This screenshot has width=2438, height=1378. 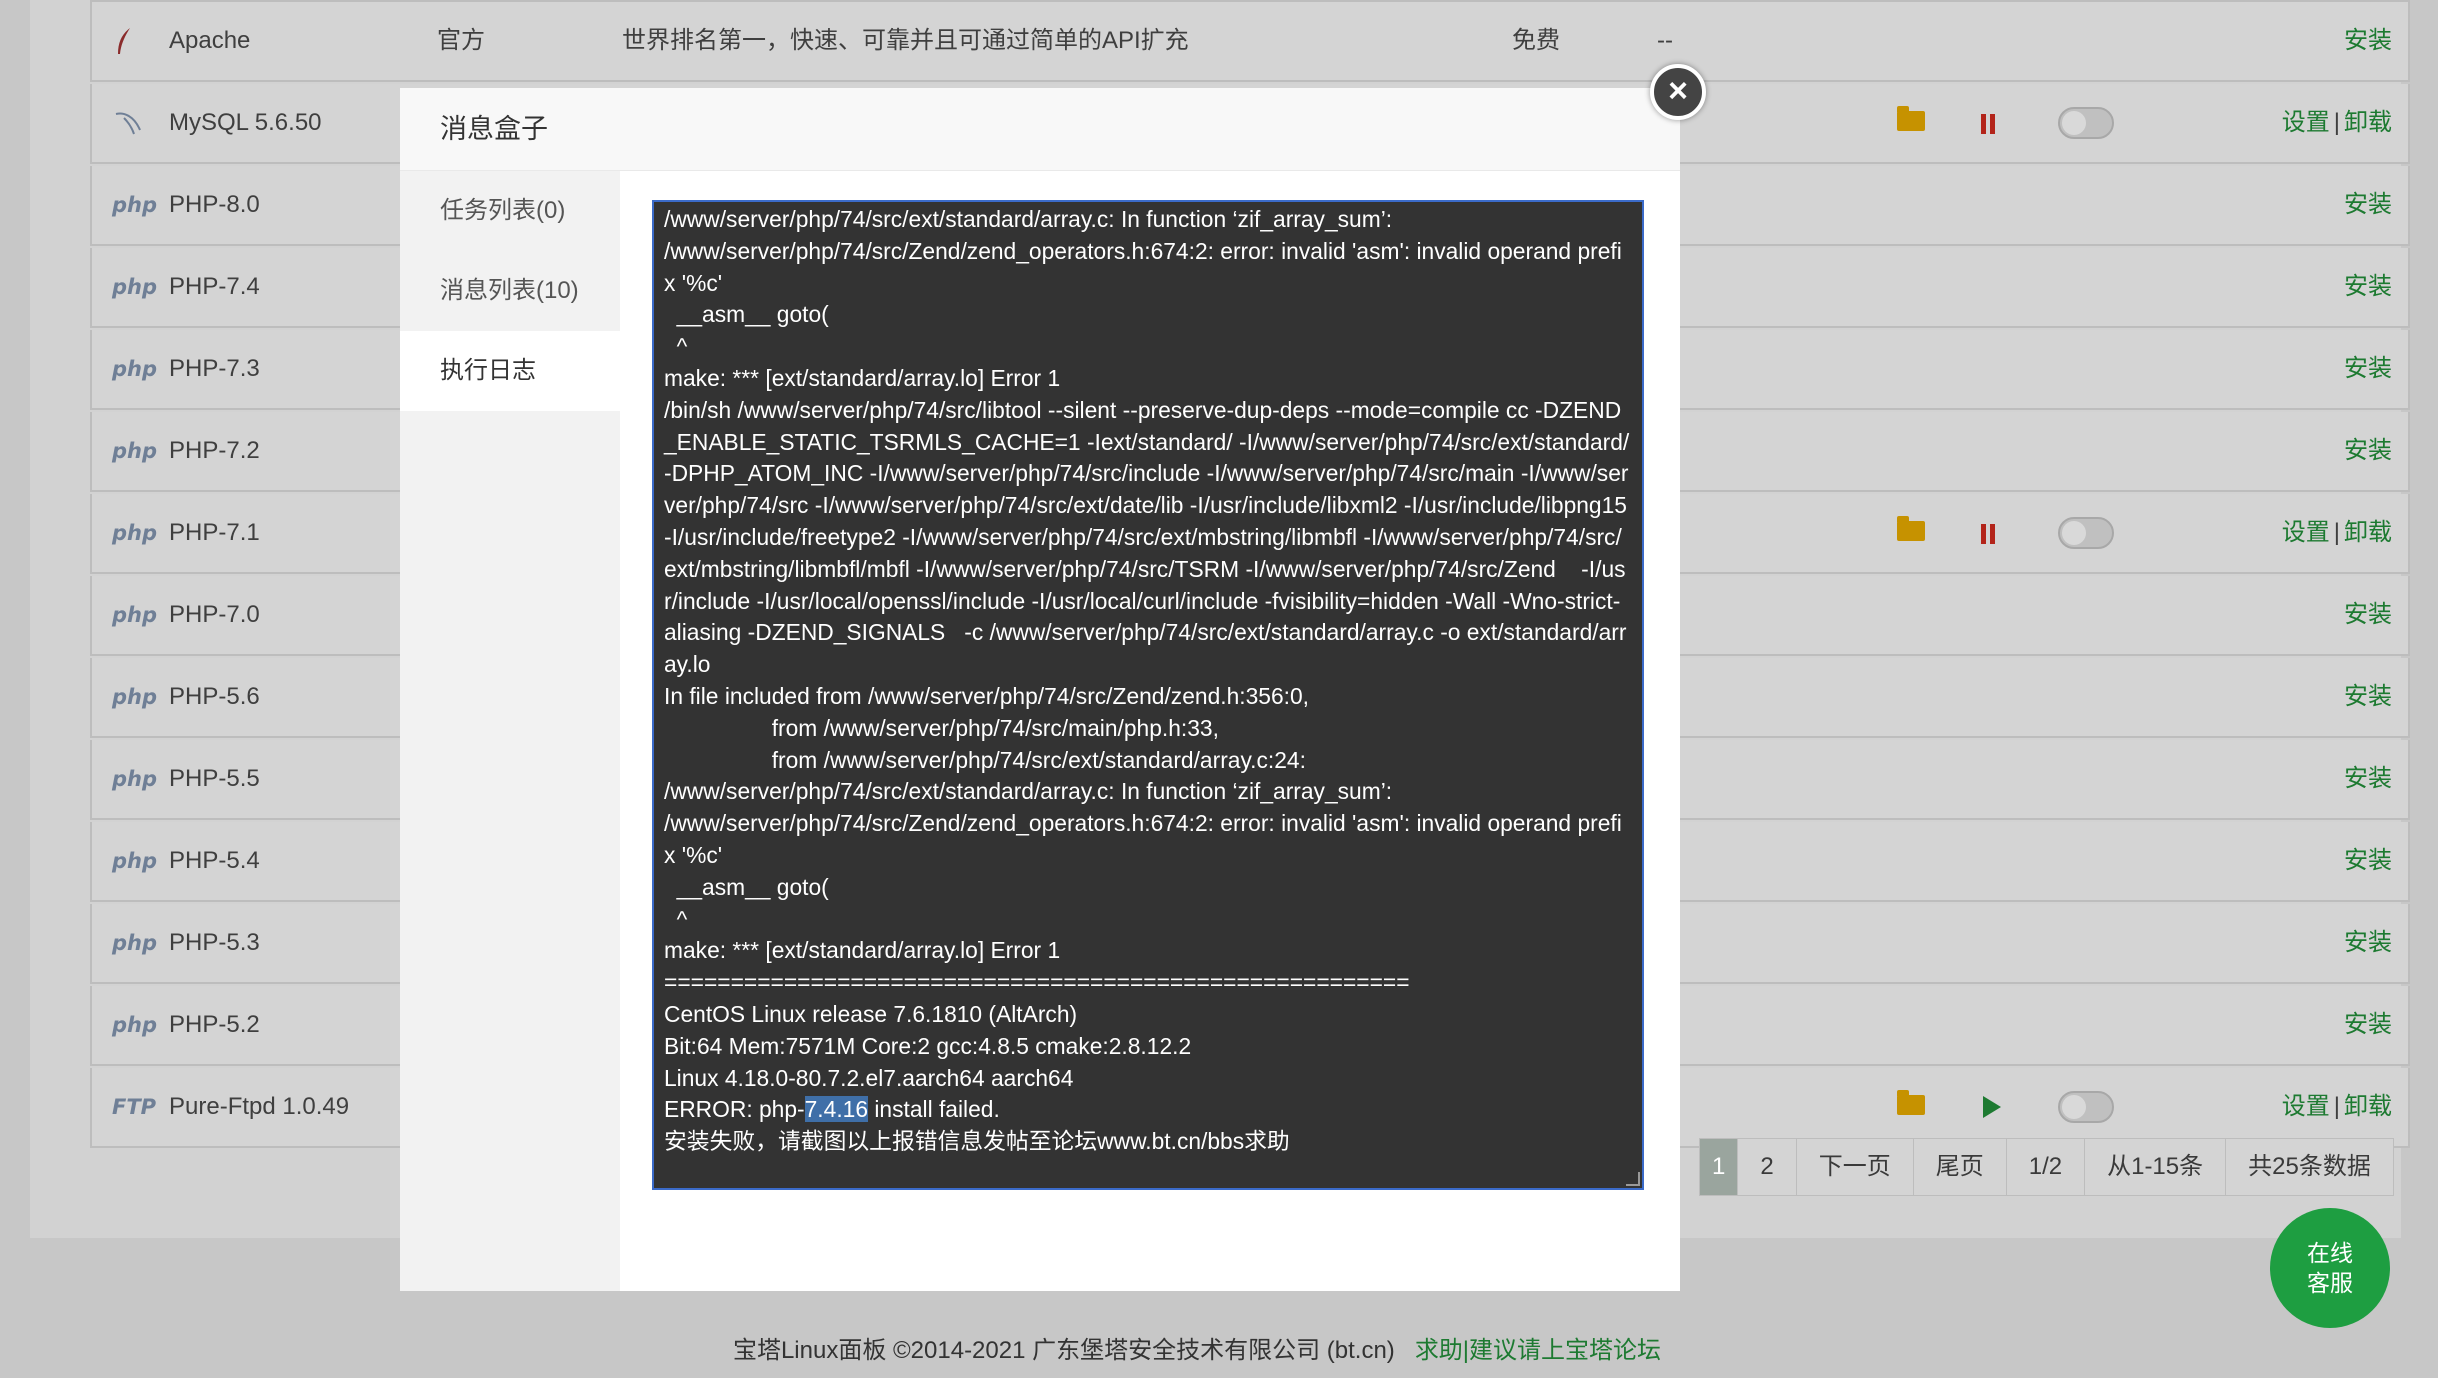 What do you see at coordinates (871, 1013) in the screenshot?
I see `log-line: CentOS Linux release 7.6.1810 (AltArch)` at bounding box center [871, 1013].